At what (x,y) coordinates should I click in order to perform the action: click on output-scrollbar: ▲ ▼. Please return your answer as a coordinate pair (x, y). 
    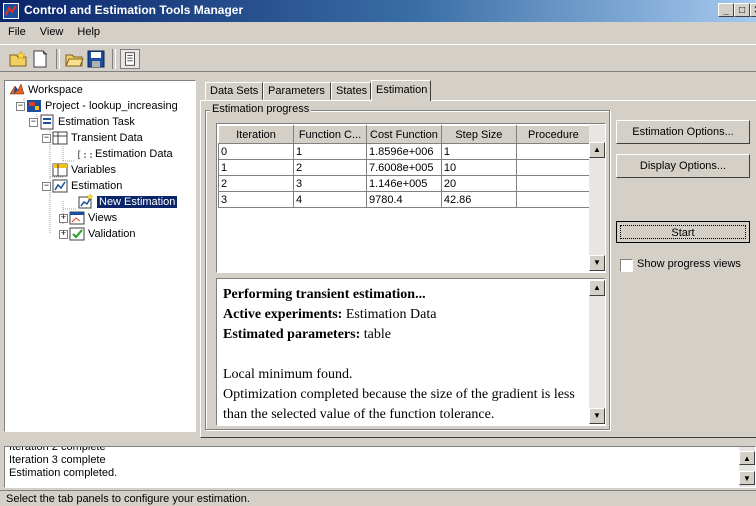
    Looking at the image, I should click on (747, 467).